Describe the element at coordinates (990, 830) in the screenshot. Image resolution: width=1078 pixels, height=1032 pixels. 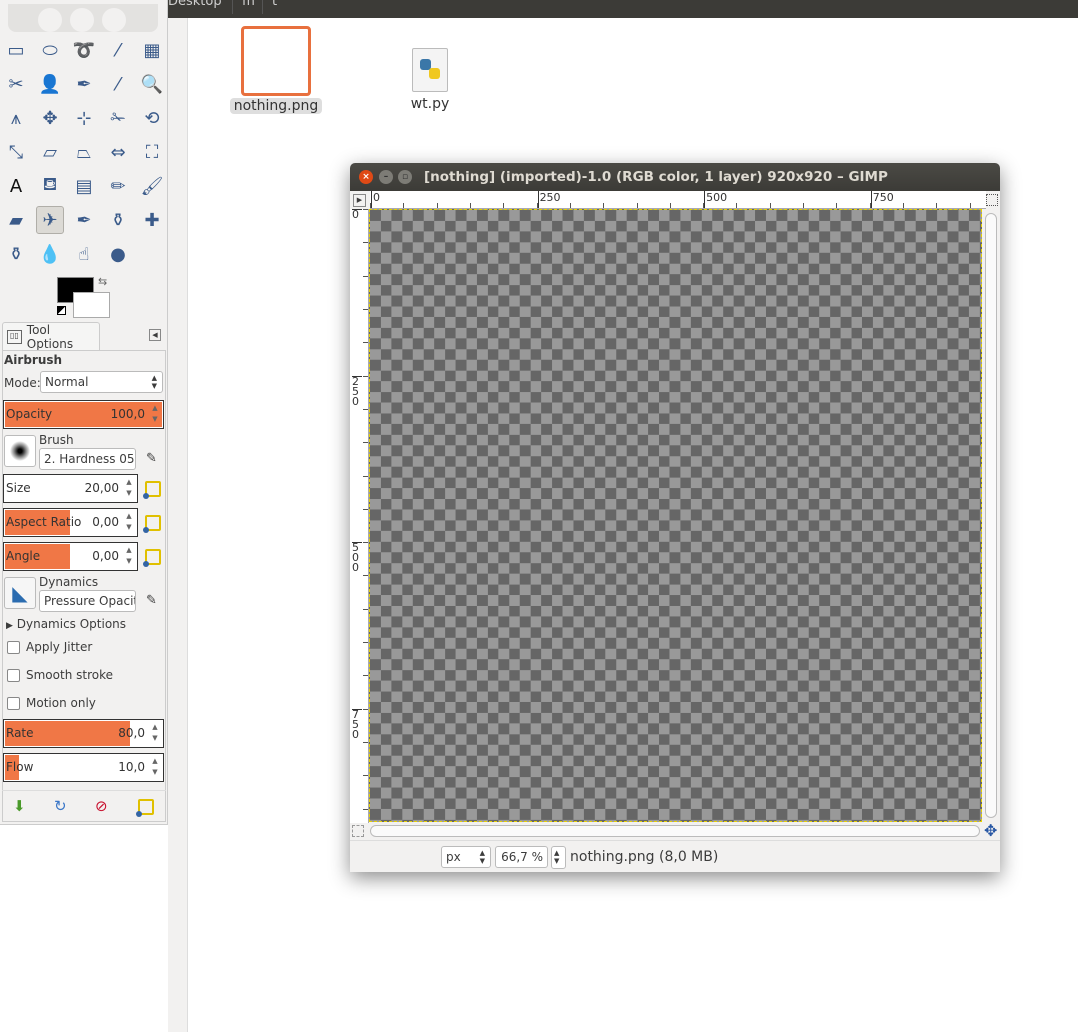
I see `navigate-icon: ✥` at that location.